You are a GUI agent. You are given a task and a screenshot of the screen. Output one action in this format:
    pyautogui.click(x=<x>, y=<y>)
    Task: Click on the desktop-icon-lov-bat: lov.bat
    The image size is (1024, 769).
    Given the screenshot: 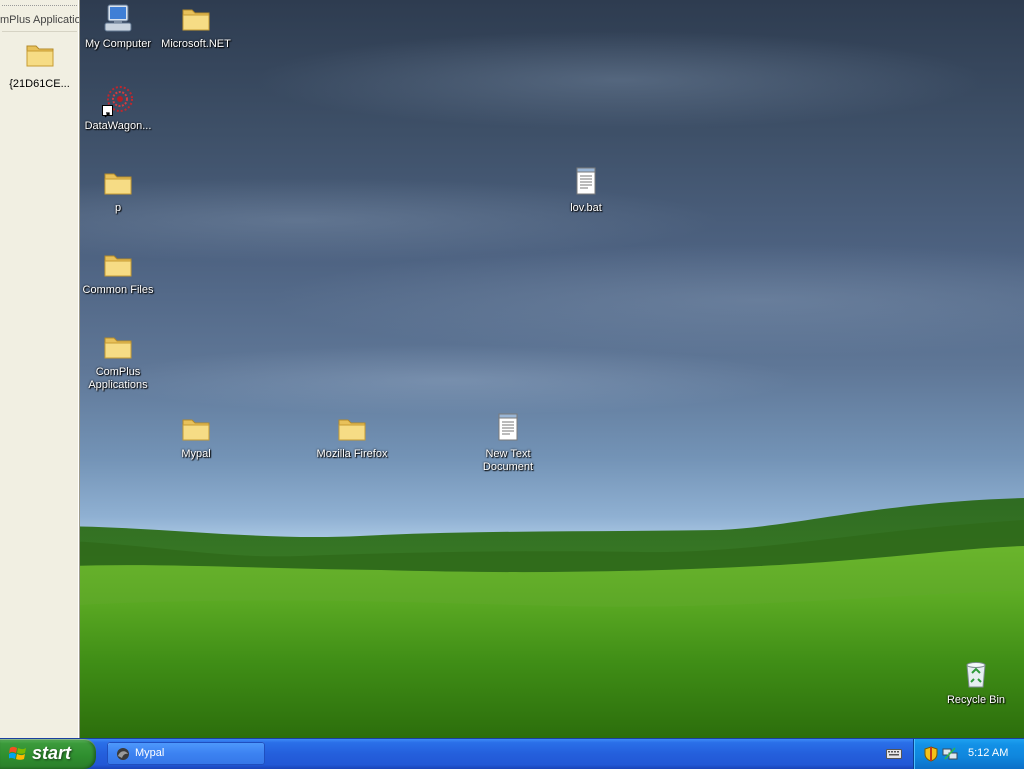 What is the action you would take?
    pyautogui.click(x=586, y=190)
    